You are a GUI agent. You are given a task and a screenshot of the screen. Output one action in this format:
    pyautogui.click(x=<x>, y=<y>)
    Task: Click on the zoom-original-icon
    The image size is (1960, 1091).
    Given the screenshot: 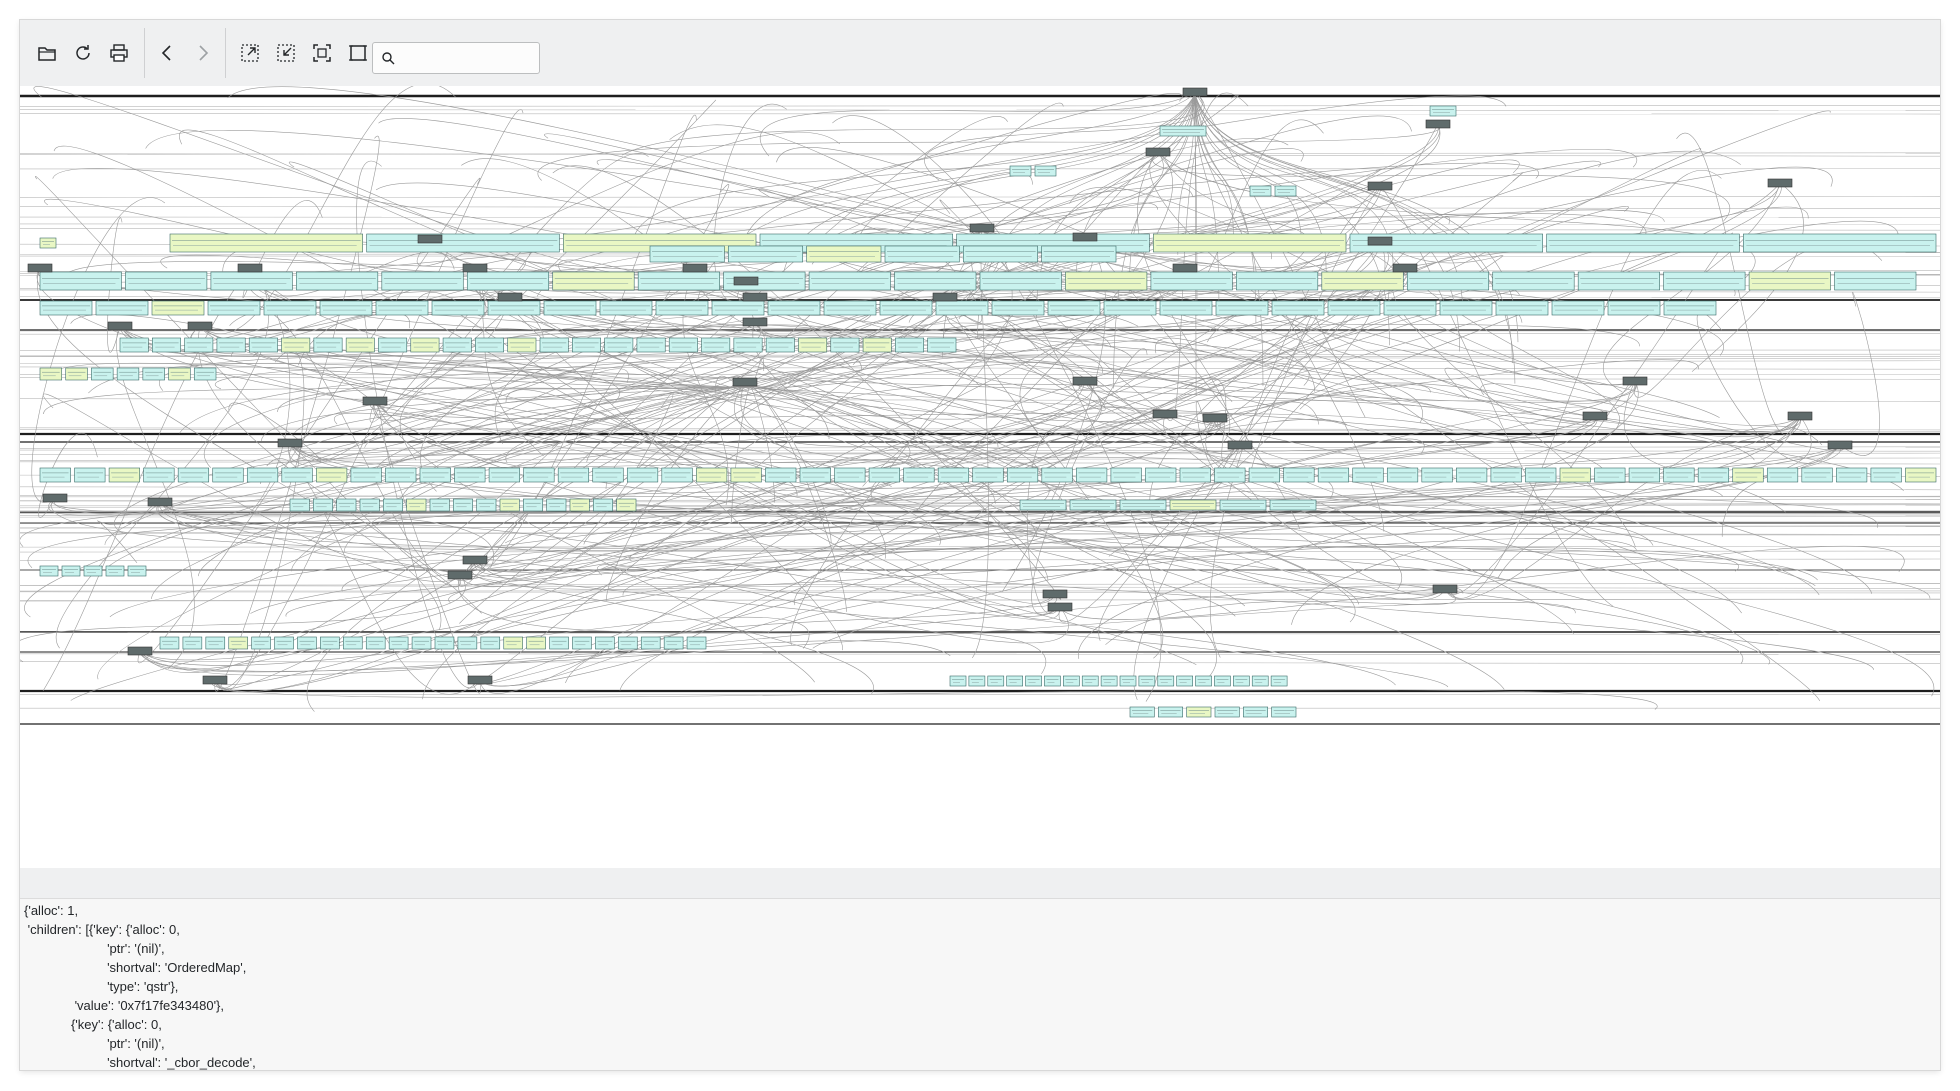 What is the action you would take?
    pyautogui.click(x=358, y=53)
    